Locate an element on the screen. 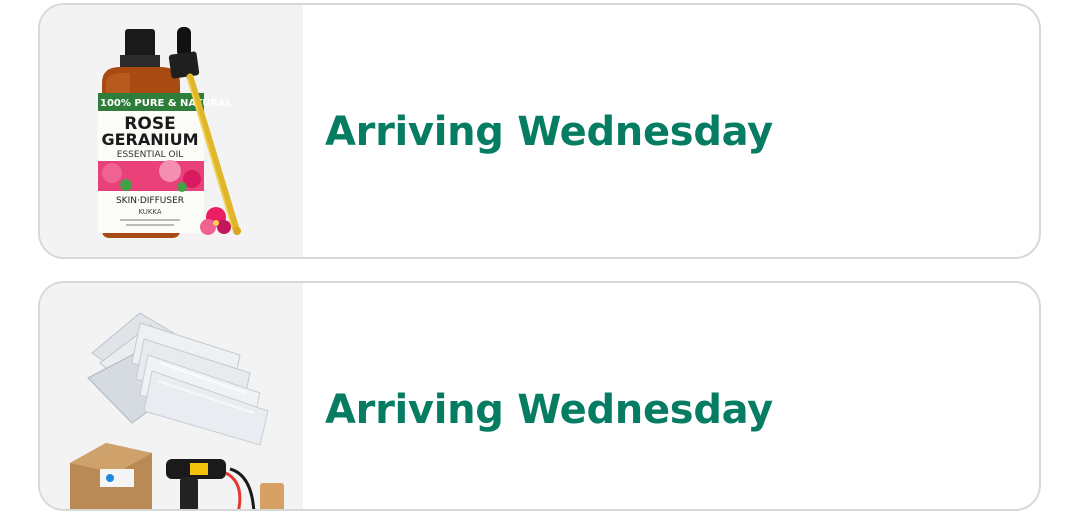 This screenshot has width=1080, height=511. label-top-text: 100% PURE & NATURAL is located at coordinates (166, 103).